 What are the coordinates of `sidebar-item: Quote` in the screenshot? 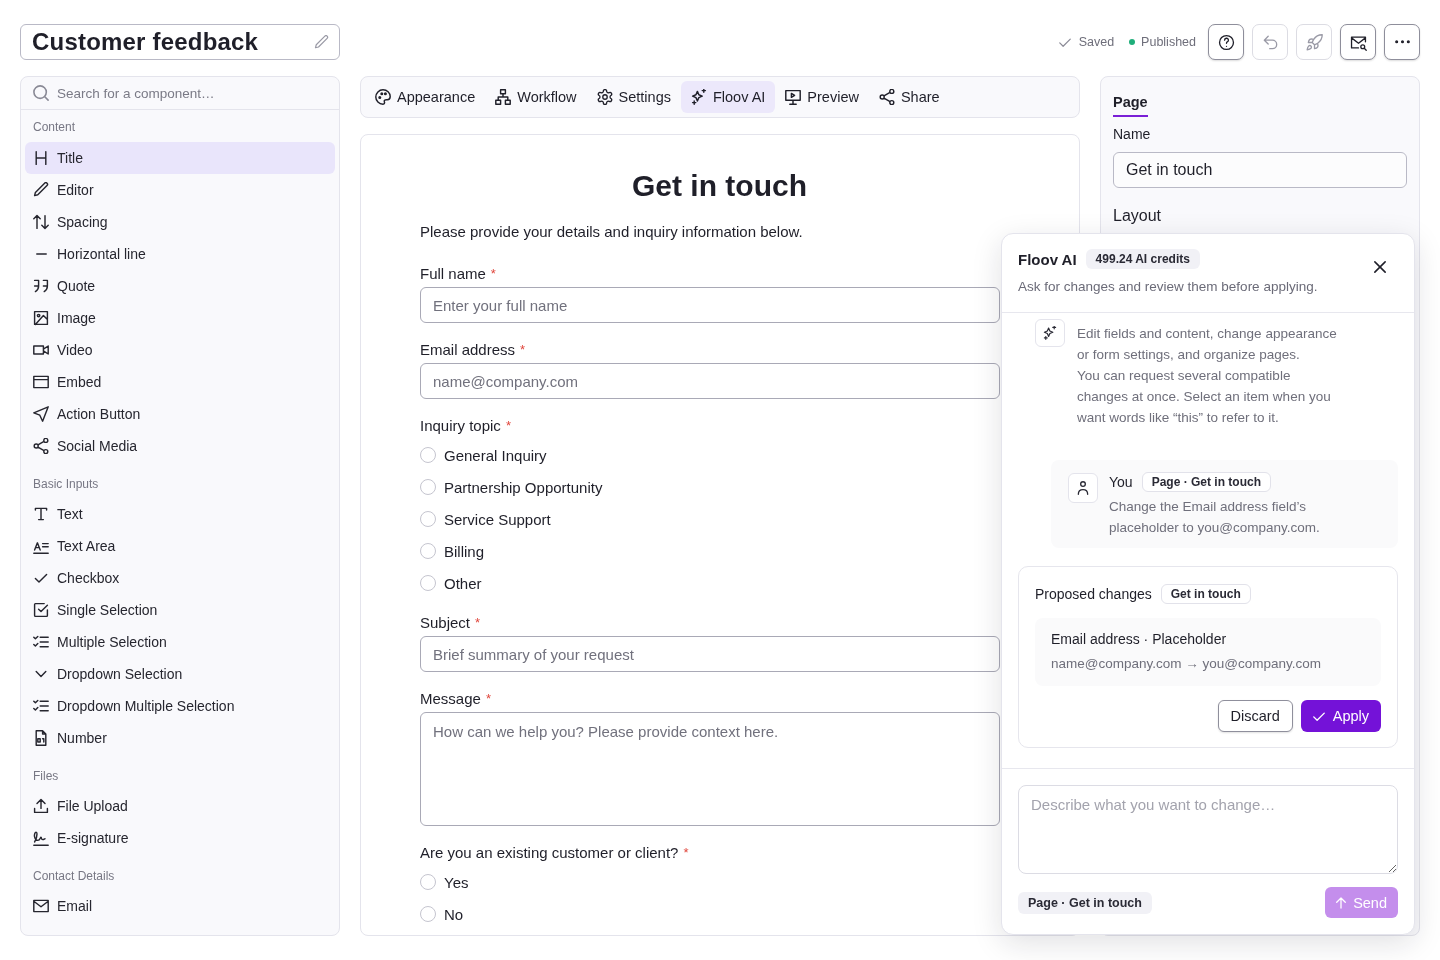 It's located at (180, 286).